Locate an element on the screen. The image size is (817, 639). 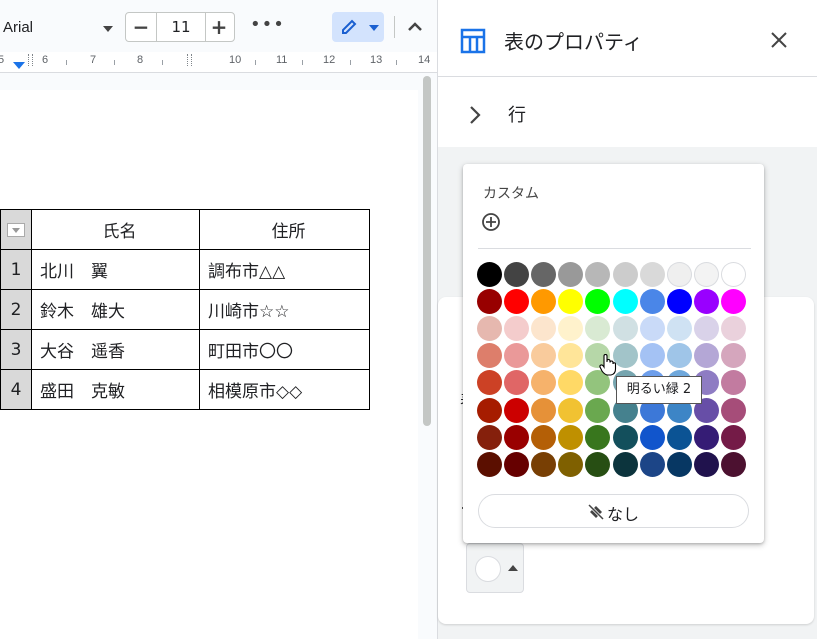
close-icon is located at coordinates (779, 40).